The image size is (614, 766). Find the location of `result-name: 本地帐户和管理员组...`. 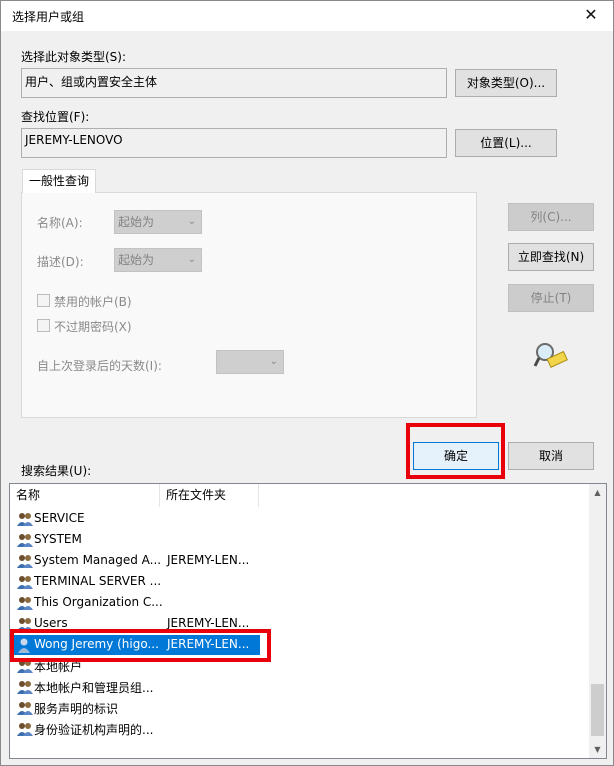

result-name: 本地帐户和管理员组... is located at coordinates (94, 688).